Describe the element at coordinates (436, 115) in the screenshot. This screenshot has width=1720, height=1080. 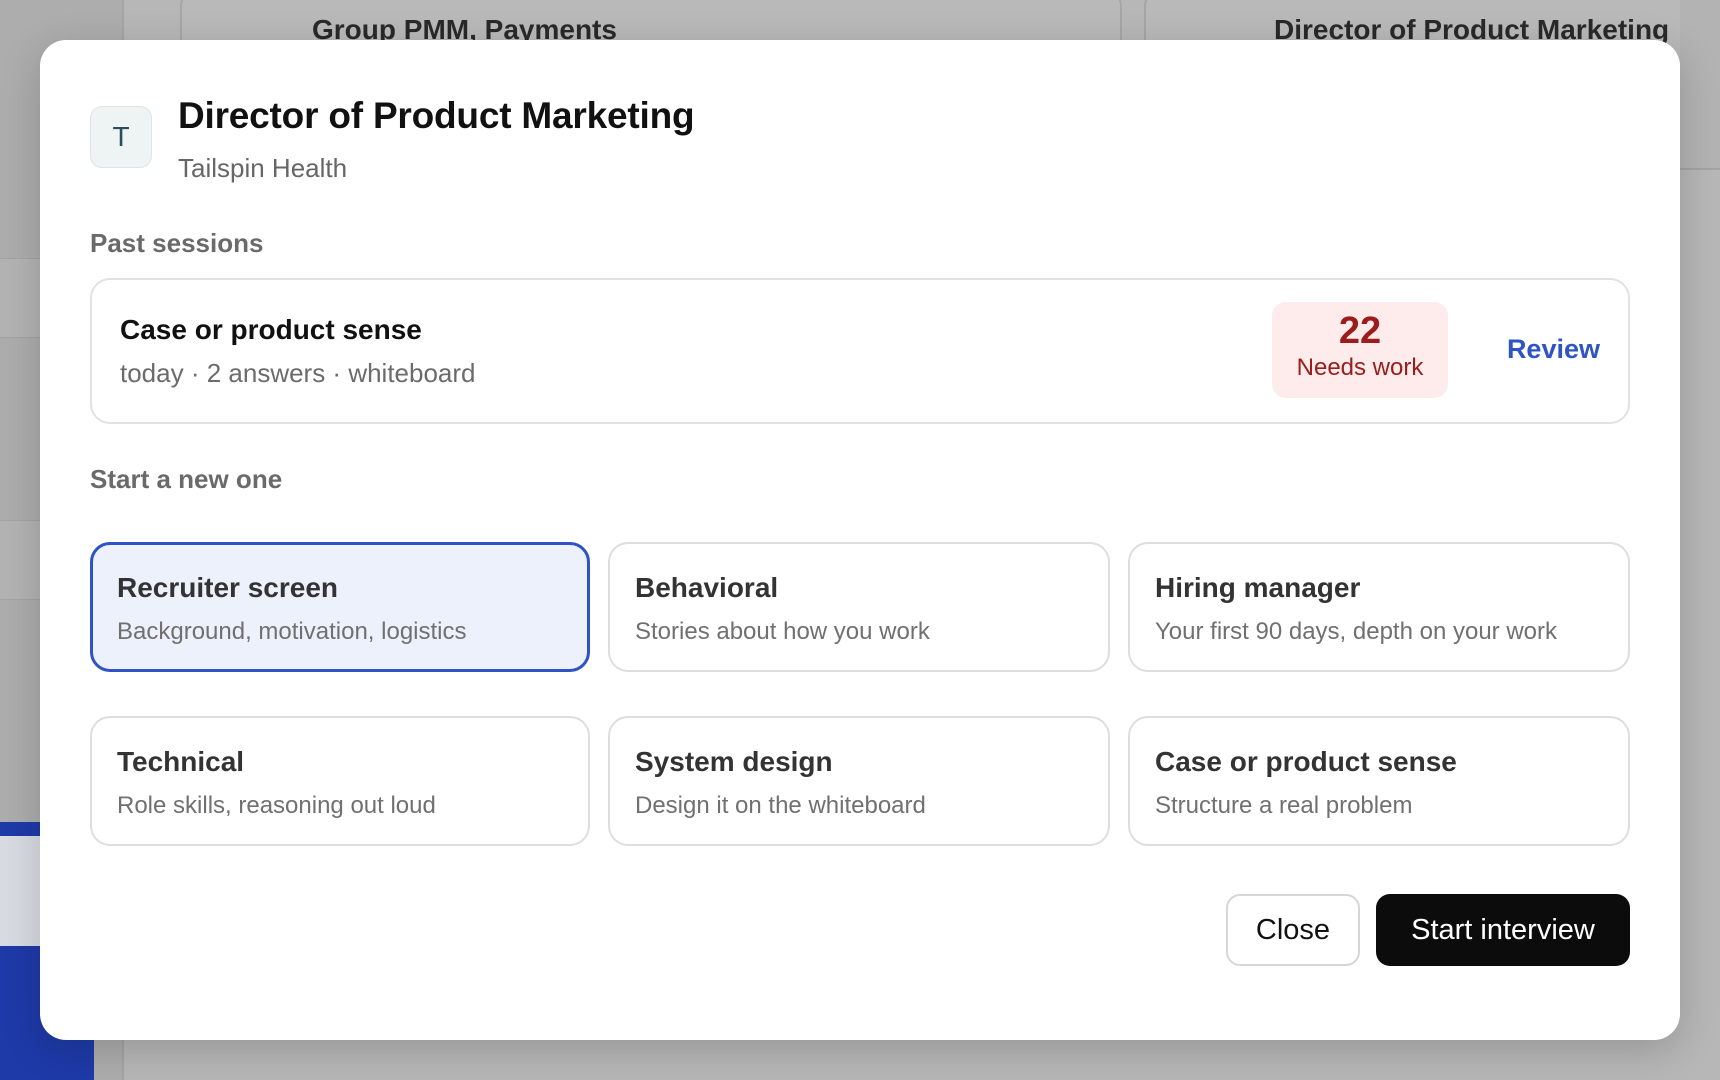
I see `job-title: Director of Product Marketing` at that location.